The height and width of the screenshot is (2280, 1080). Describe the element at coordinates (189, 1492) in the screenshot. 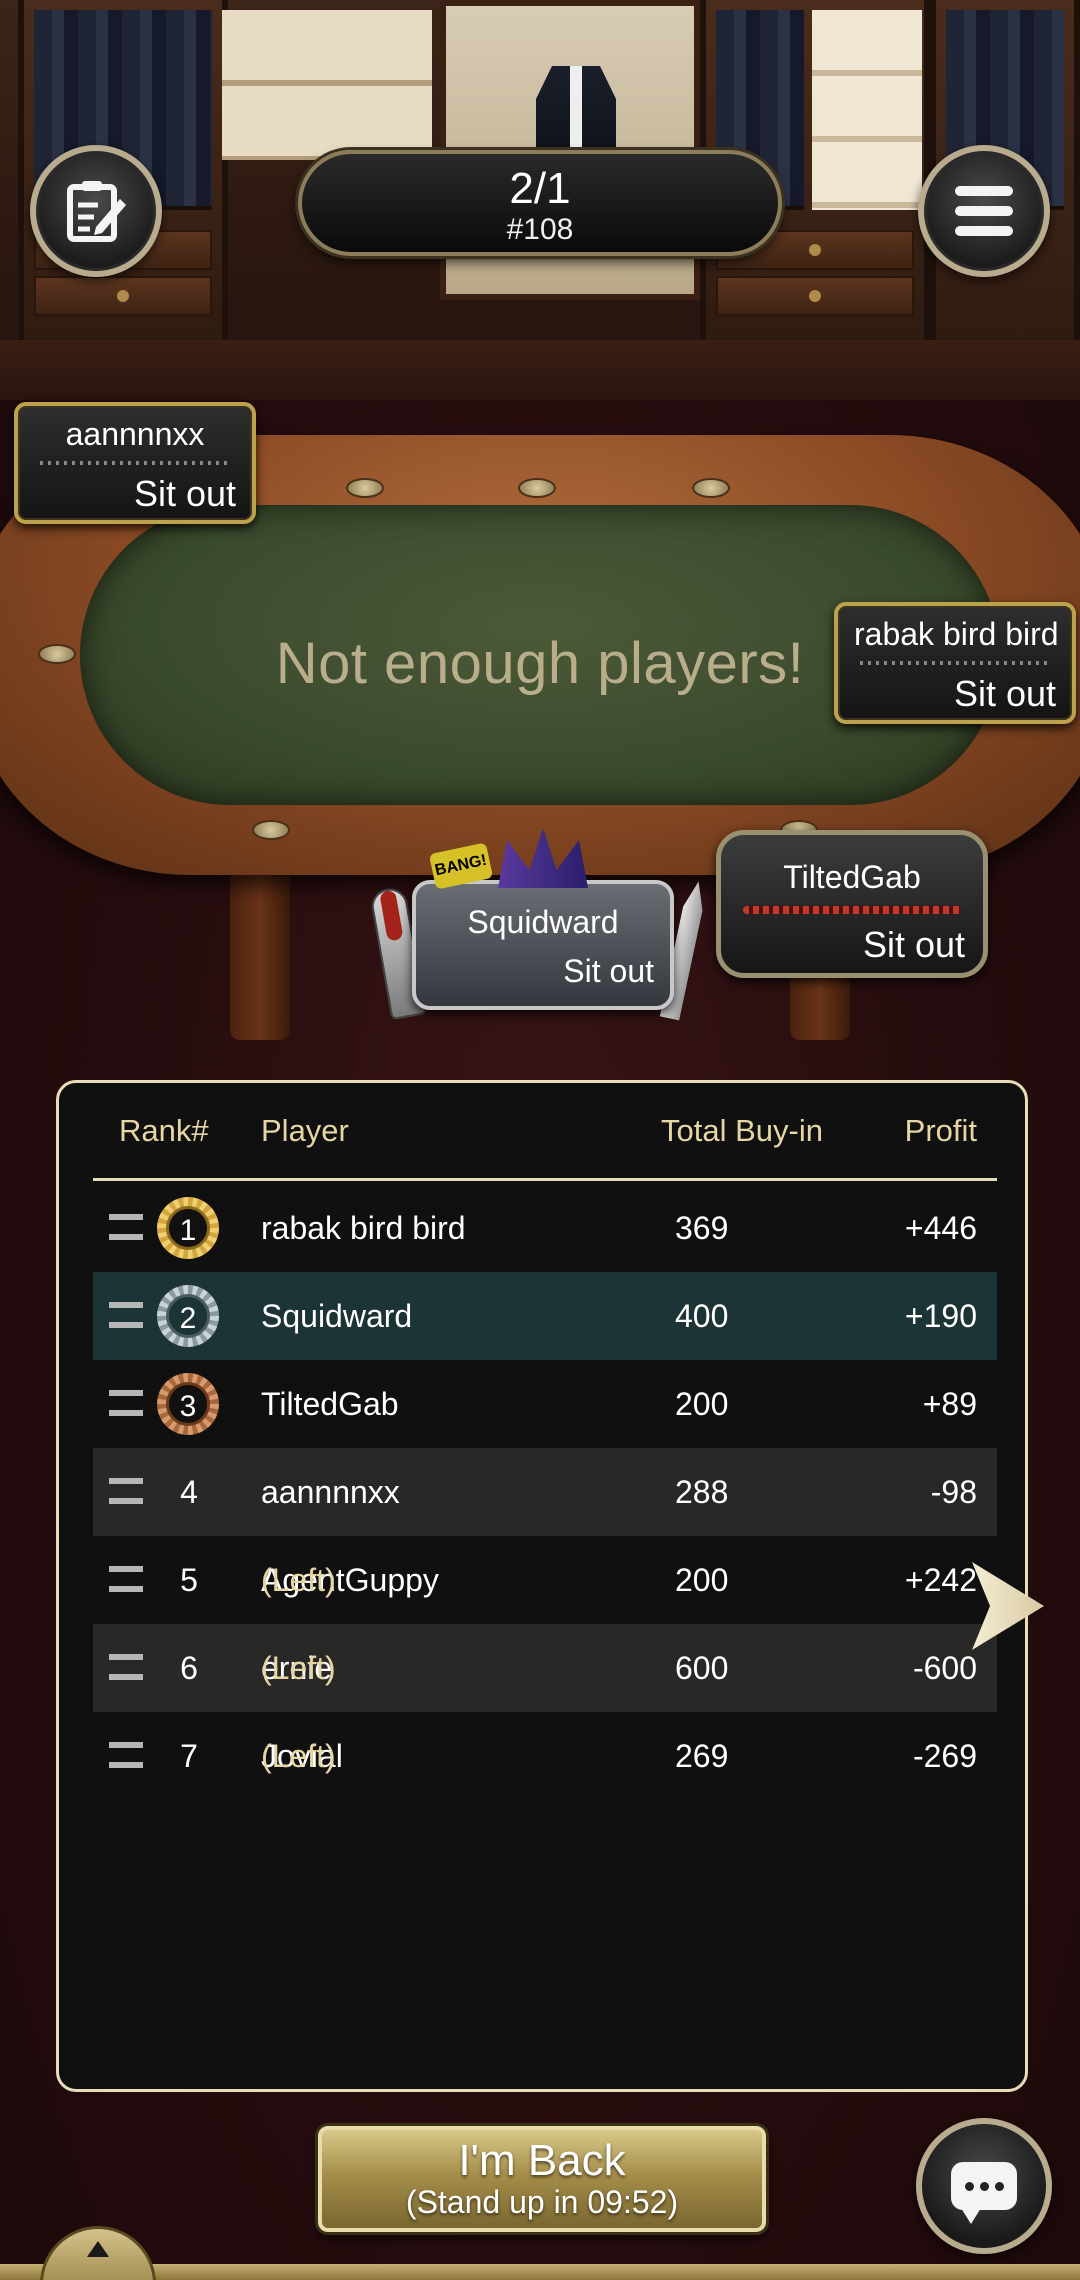

I see `rank-number: 4` at that location.